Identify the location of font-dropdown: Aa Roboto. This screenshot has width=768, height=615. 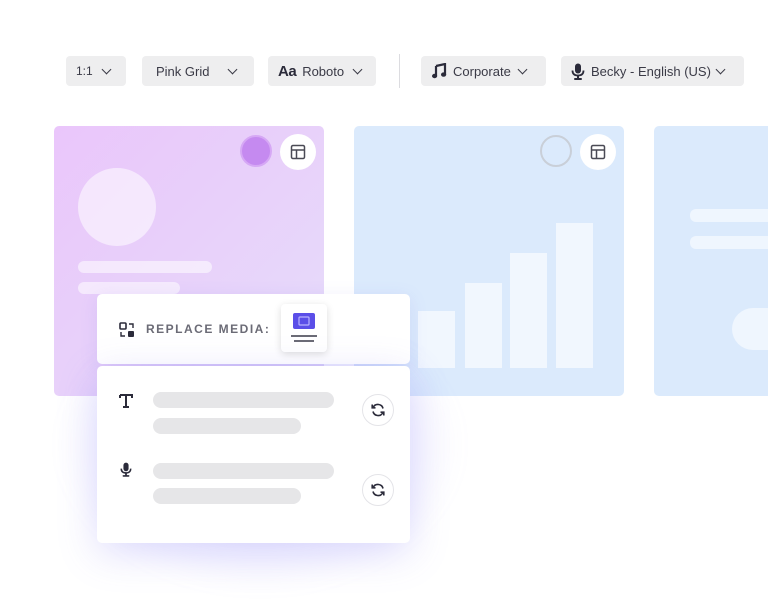
(322, 71).